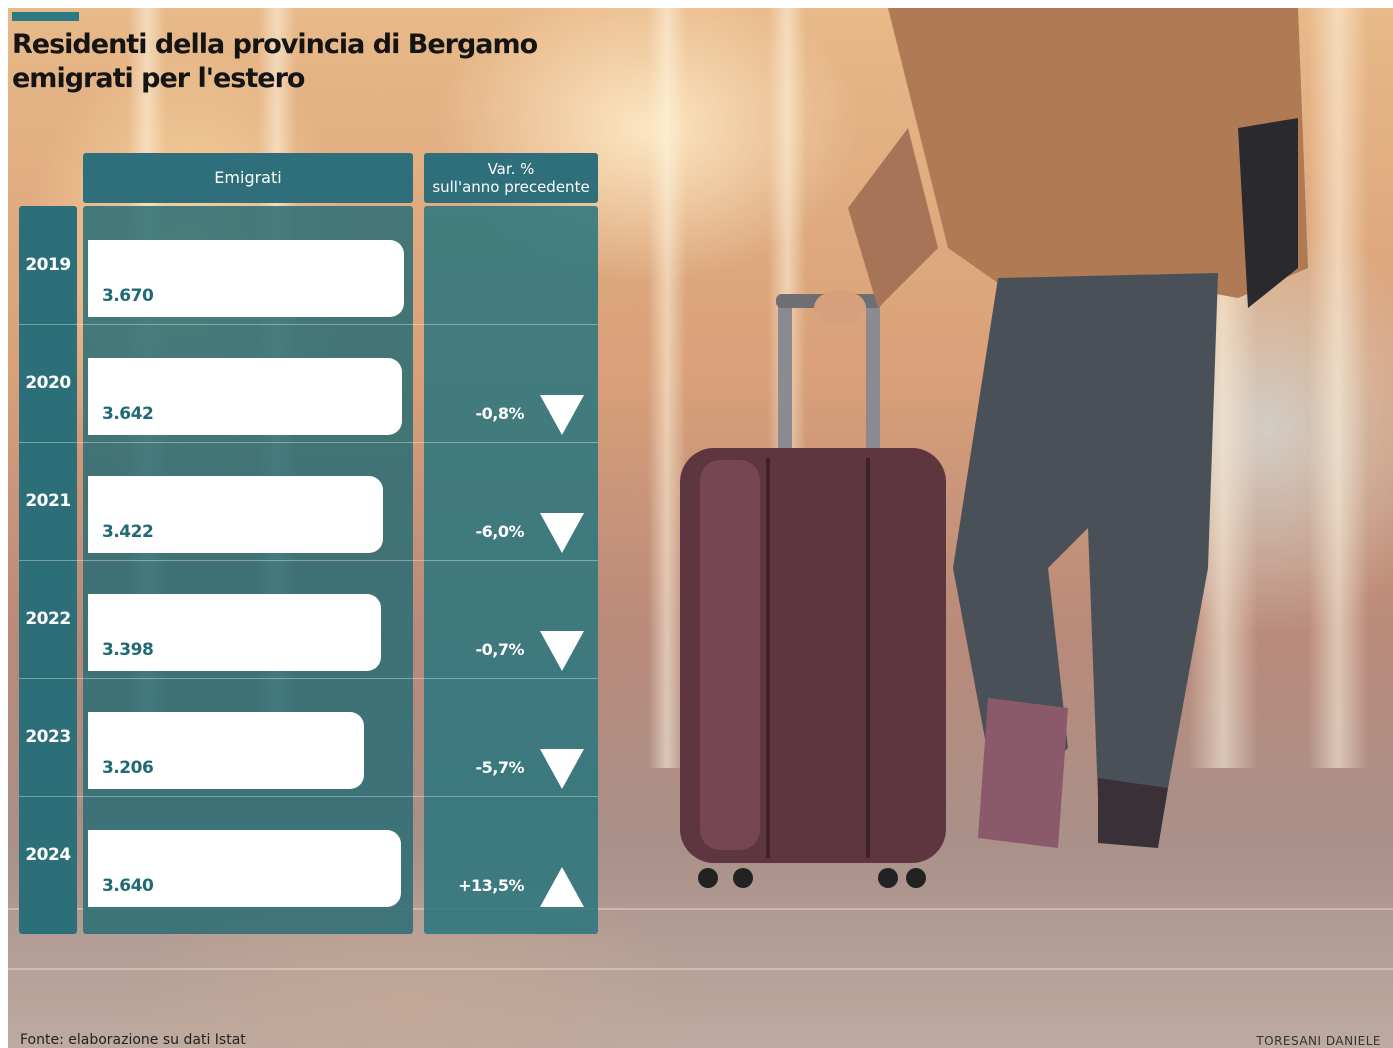  What do you see at coordinates (48, 265) in the screenshot?
I see `year-label-2019: 2019` at bounding box center [48, 265].